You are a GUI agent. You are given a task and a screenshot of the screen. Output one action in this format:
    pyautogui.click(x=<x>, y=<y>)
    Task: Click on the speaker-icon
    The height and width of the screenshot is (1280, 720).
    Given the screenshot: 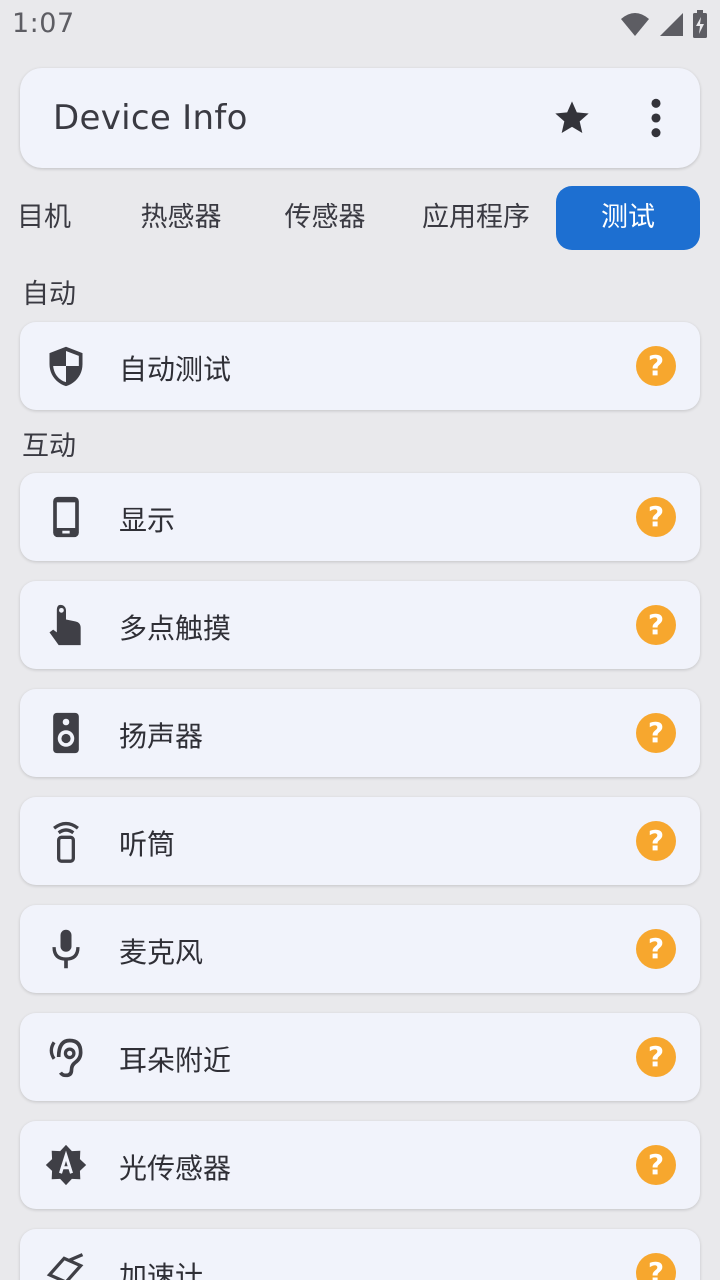 What is the action you would take?
    pyautogui.click(x=66, y=733)
    